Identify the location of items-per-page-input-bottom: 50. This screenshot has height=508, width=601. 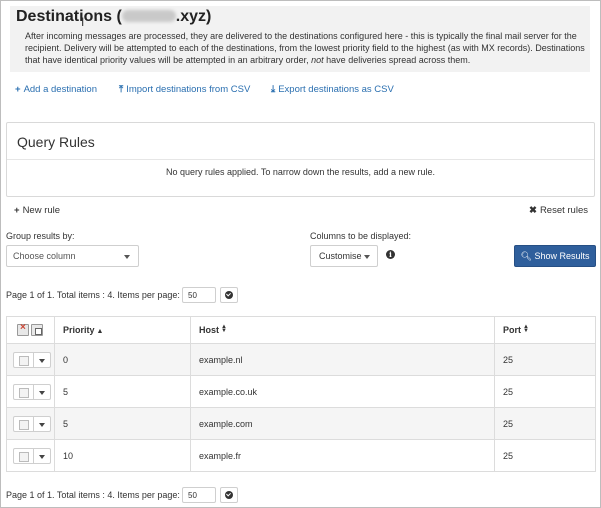
(199, 495).